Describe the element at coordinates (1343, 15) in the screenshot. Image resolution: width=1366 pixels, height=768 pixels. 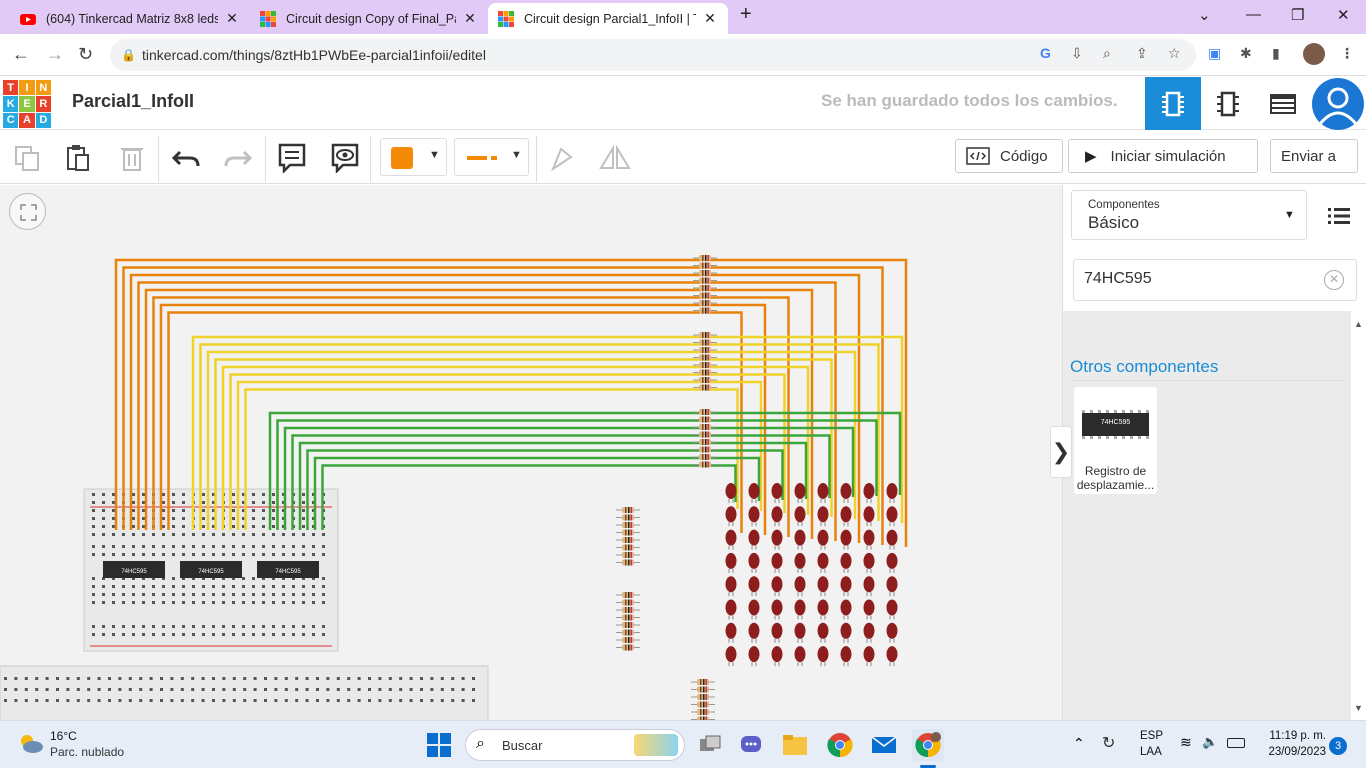
I see `close-window-icon: ✕` at that location.